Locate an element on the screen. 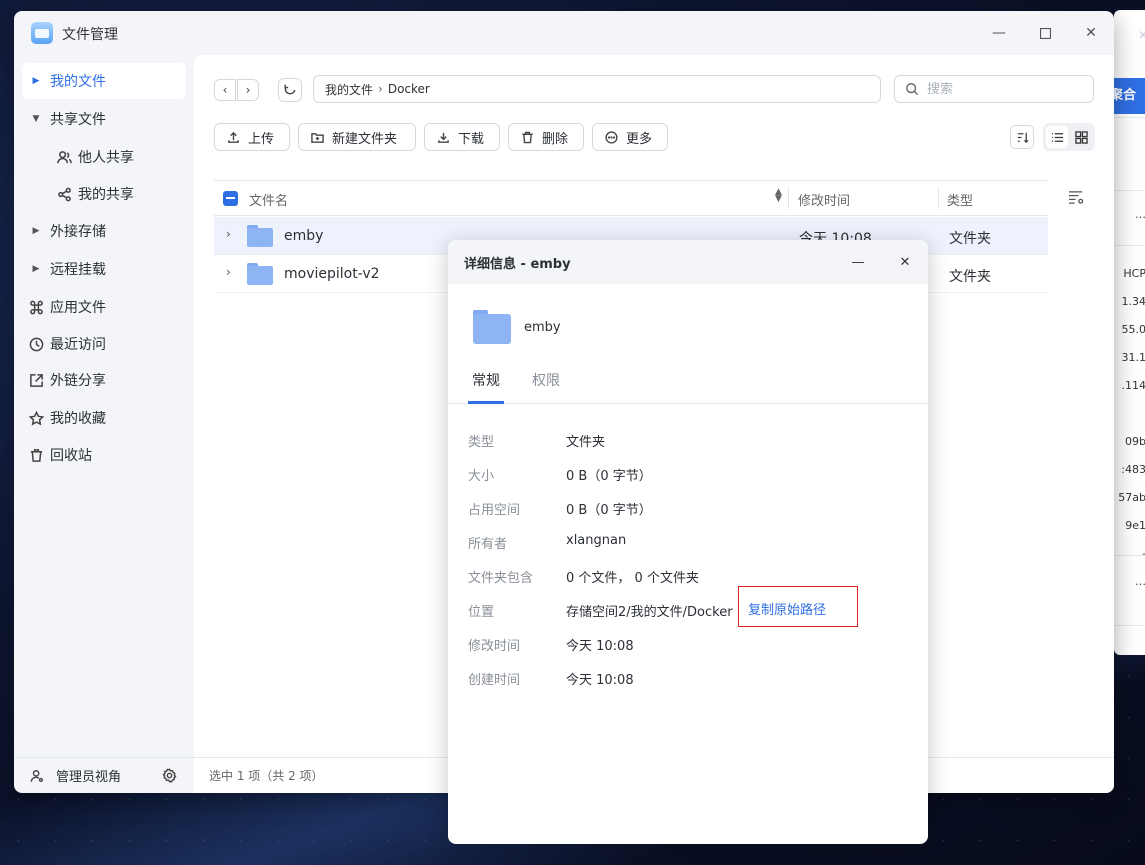 The height and width of the screenshot is (865, 1145). prop-modified-value: 今天 10:08 is located at coordinates (600, 646).